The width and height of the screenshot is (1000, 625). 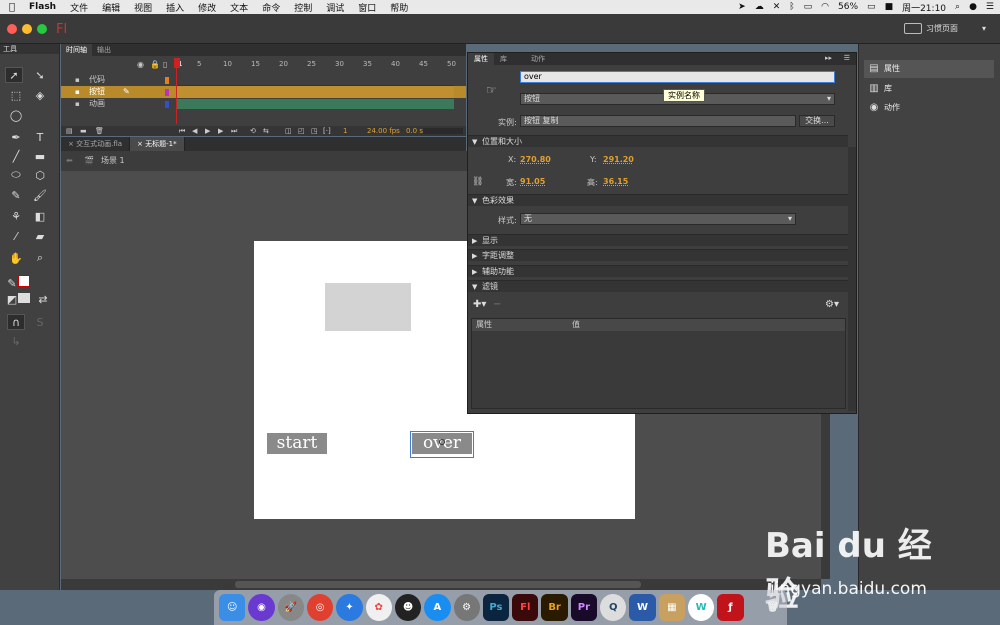 What do you see at coordinates (76, 50) in the screenshot?
I see `tab-timeline: 时间轴` at bounding box center [76, 50].